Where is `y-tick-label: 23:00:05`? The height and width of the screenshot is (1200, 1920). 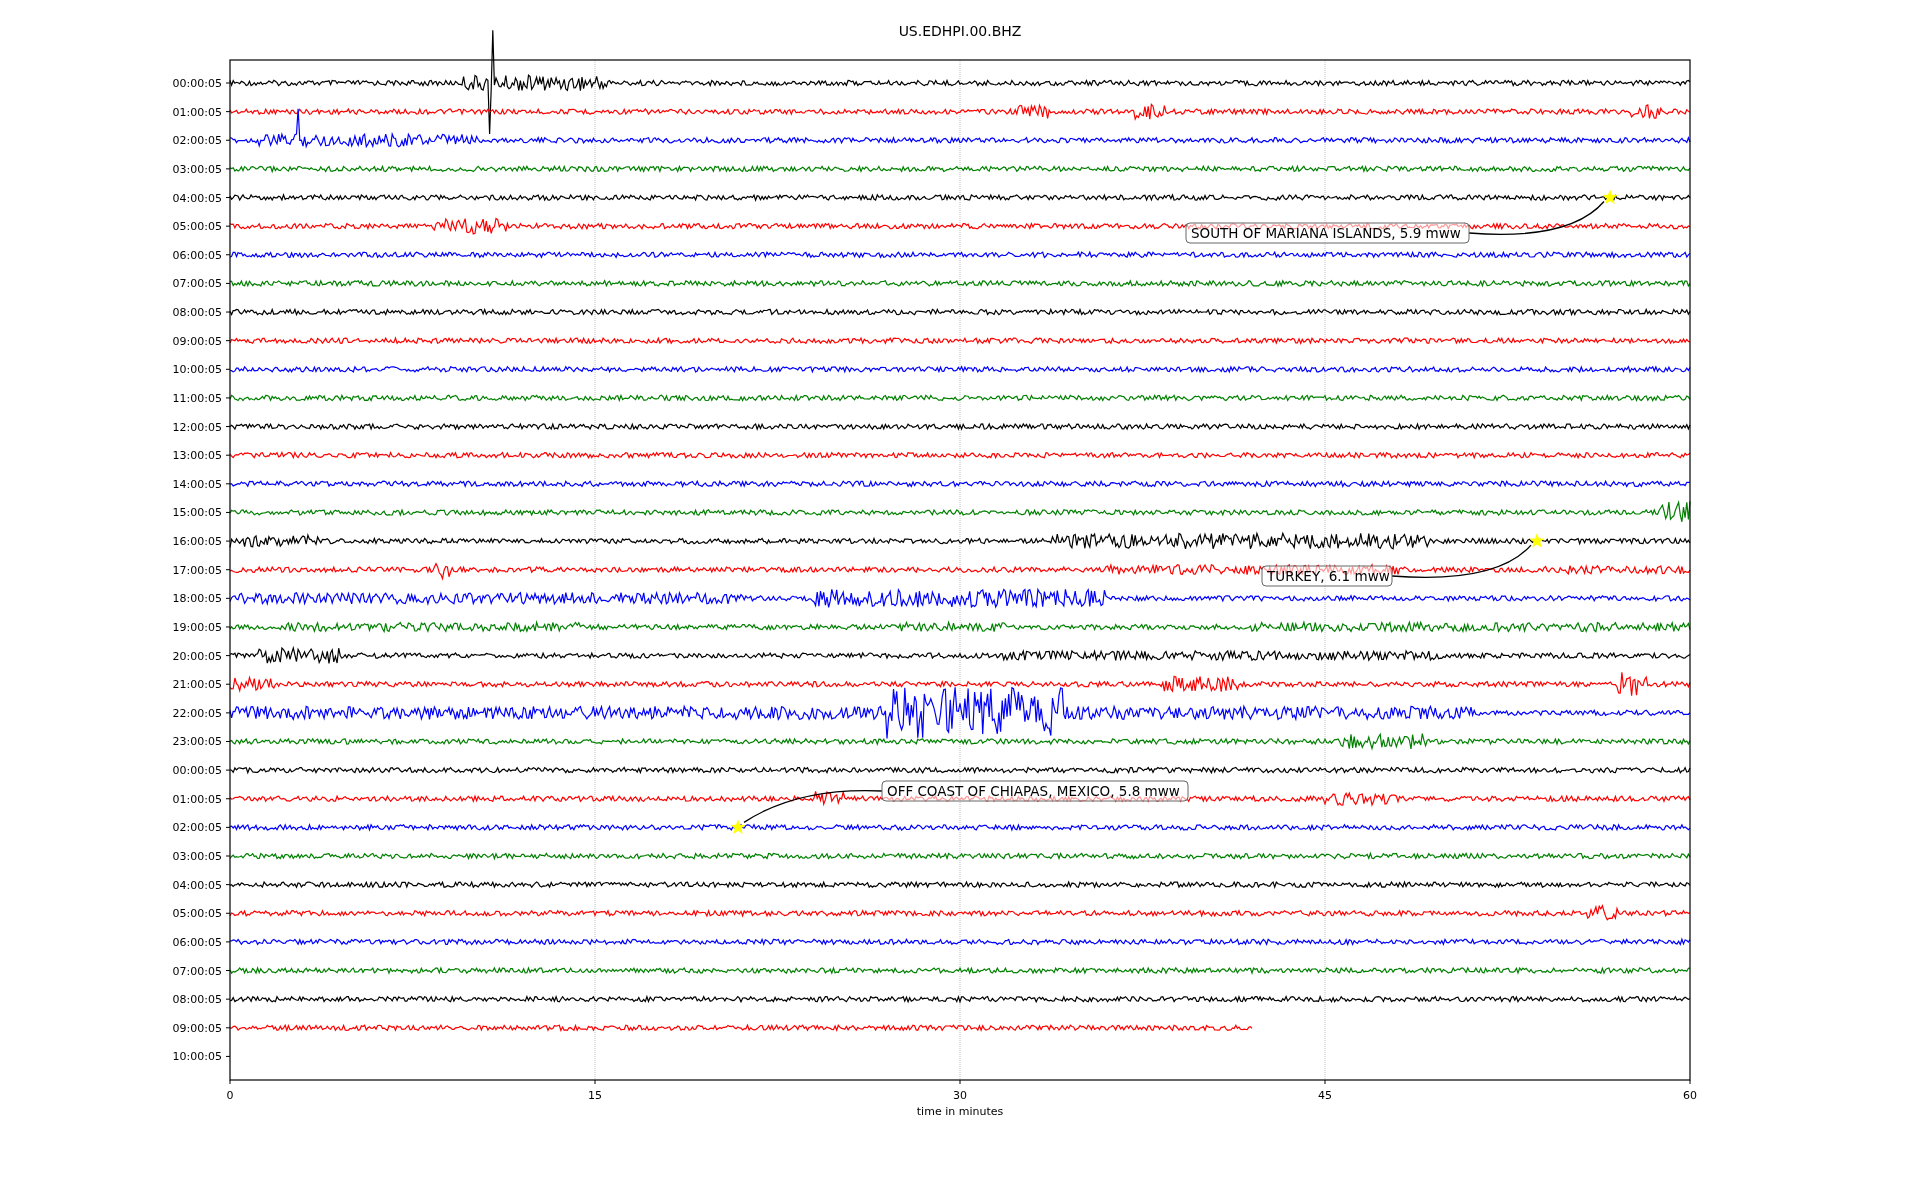 y-tick-label: 23:00:05 is located at coordinates (197, 742).